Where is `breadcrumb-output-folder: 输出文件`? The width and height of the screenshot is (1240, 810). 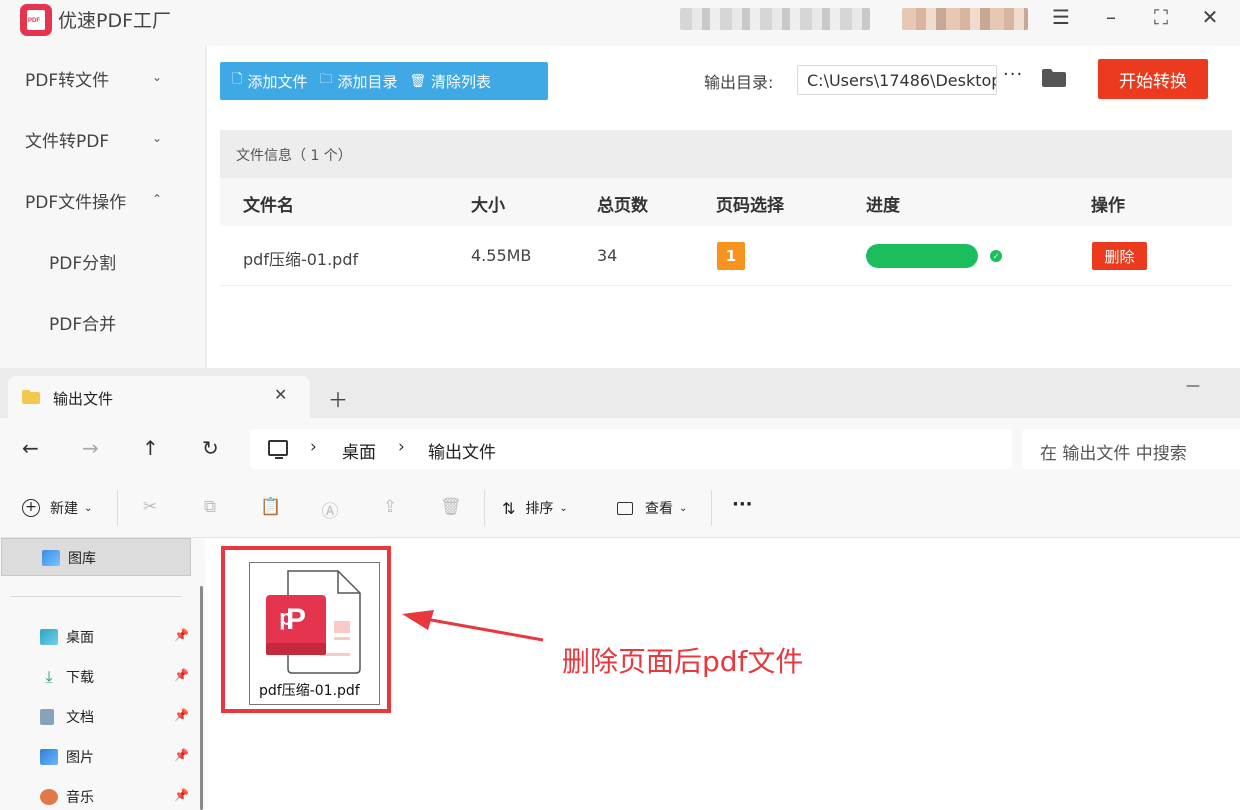 breadcrumb-output-folder: 输出文件 is located at coordinates (462, 450).